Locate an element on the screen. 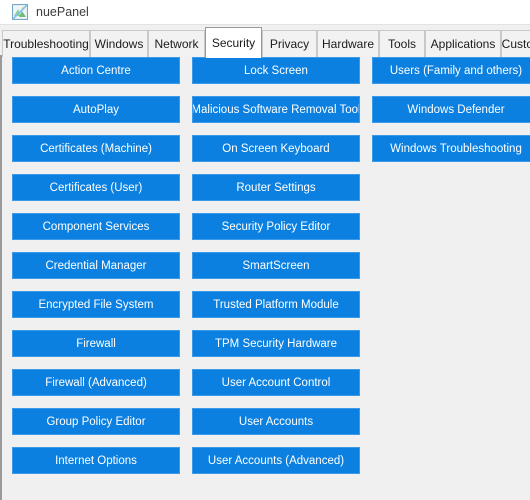 The height and width of the screenshot is (500, 530). panel-button-security-policy-editor: Security Policy Editor is located at coordinates (276, 226).